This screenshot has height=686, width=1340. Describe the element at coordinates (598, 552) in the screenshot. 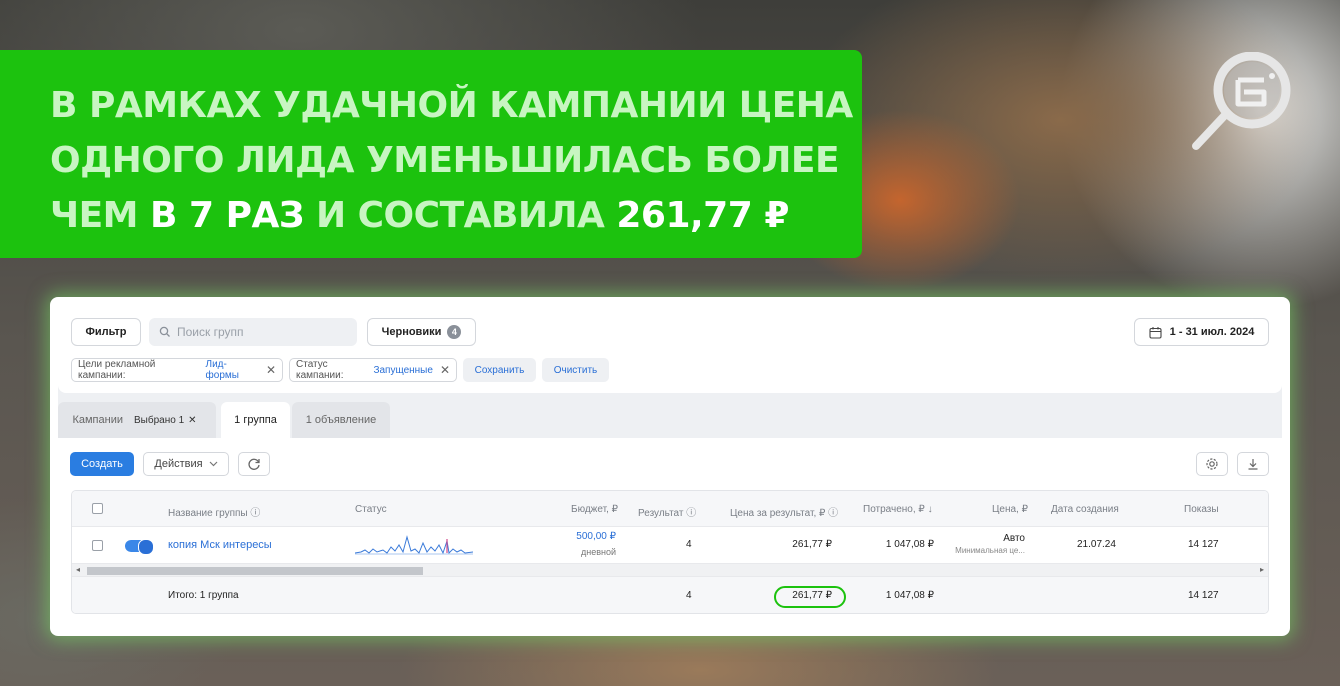

I see `budget-period: дневной` at that location.